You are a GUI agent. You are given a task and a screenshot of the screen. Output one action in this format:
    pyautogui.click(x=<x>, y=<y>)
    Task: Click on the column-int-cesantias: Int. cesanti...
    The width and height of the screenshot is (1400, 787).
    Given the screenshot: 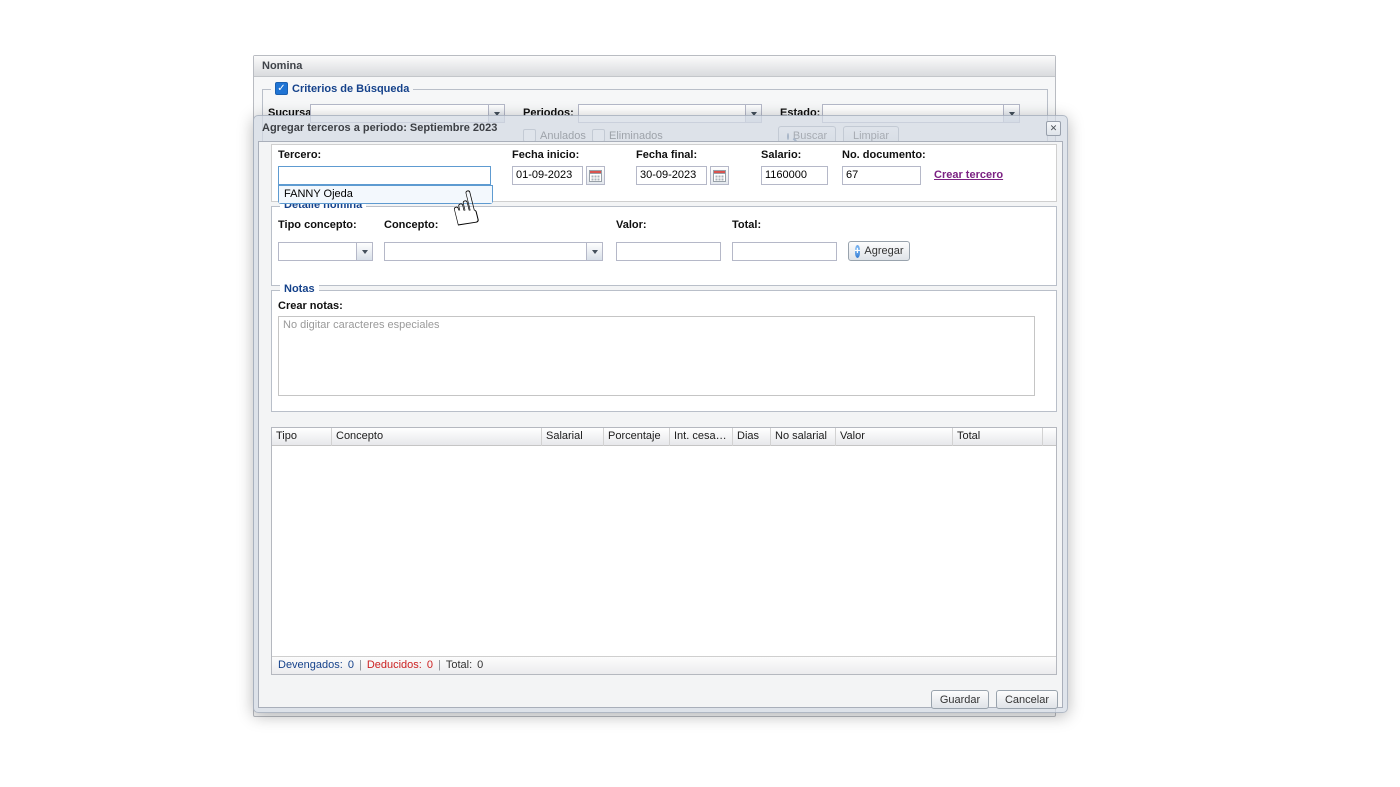 What is the action you would take?
    pyautogui.click(x=701, y=437)
    